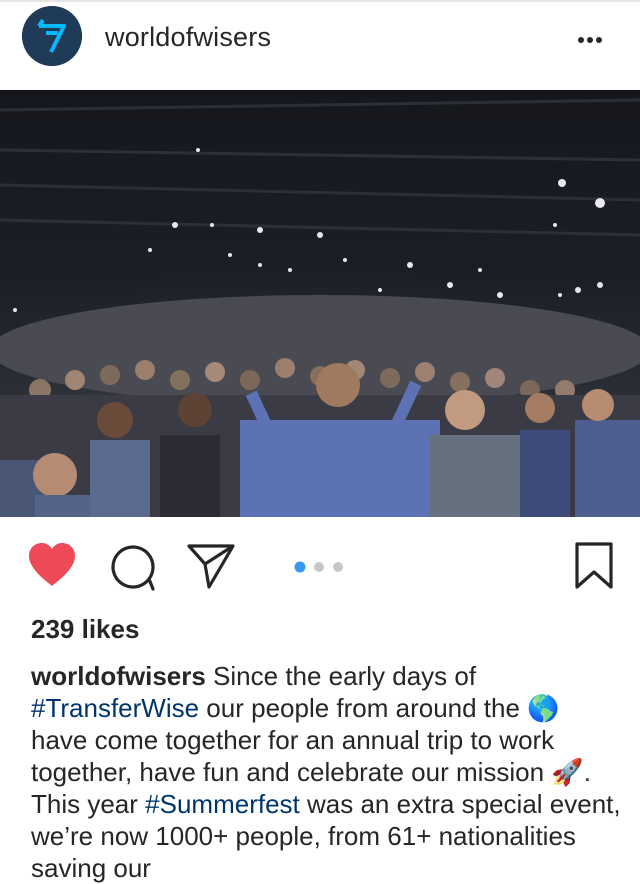  Describe the element at coordinates (567, 772) in the screenshot. I see `rocket-emoji: 🚀` at that location.